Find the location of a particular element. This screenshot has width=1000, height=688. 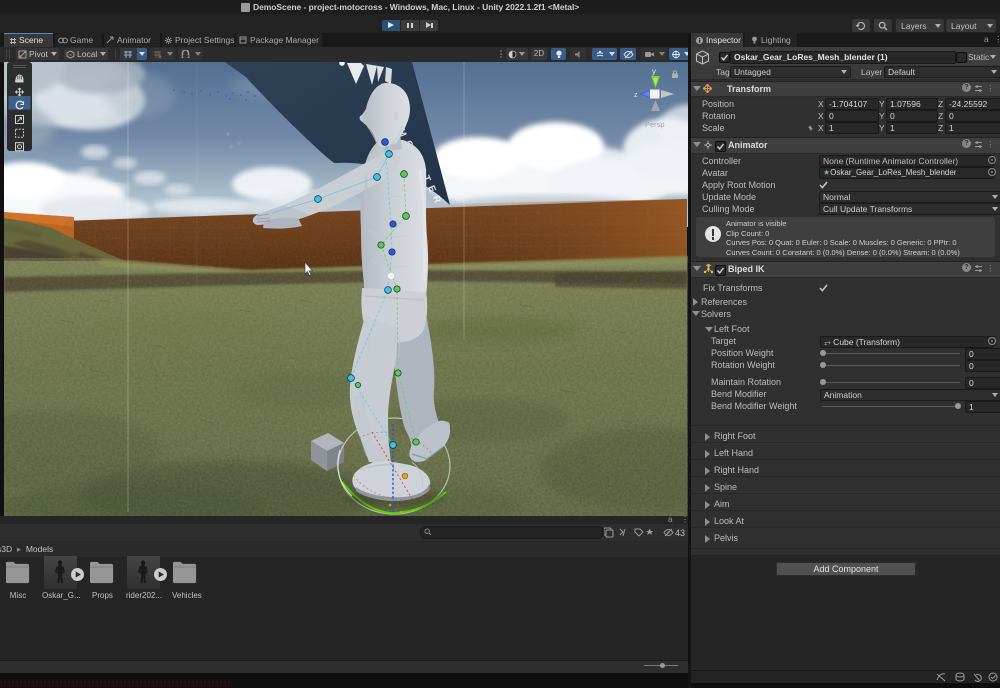

svg-text: 43 is located at coordinates (680, 533).